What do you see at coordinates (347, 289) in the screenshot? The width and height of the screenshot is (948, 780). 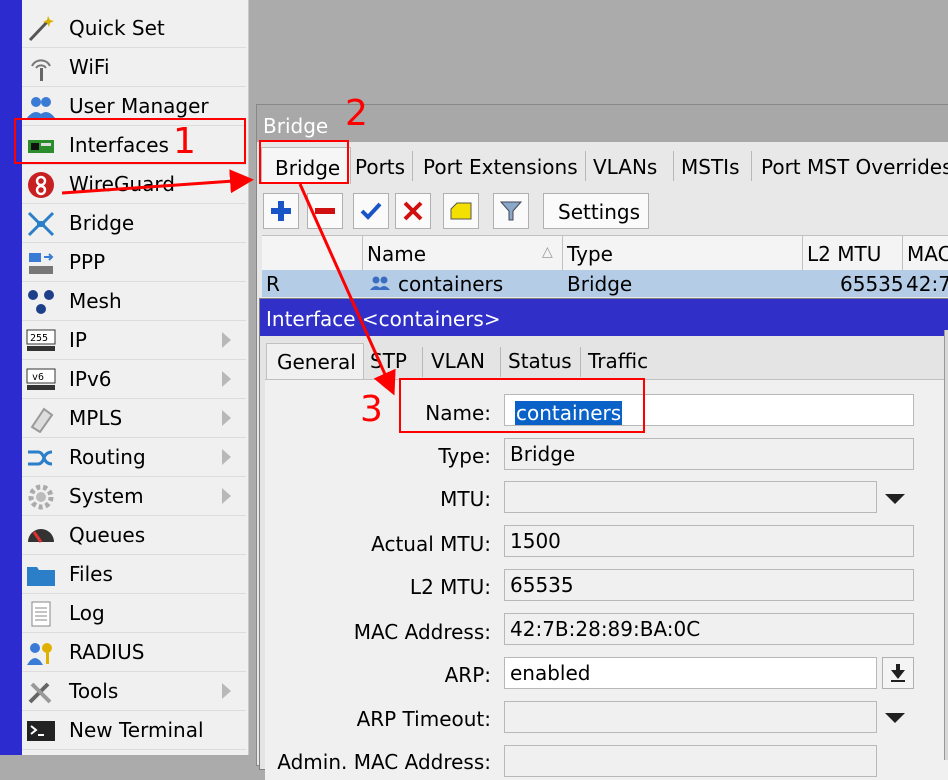 I see `arrow-to-name-field` at bounding box center [347, 289].